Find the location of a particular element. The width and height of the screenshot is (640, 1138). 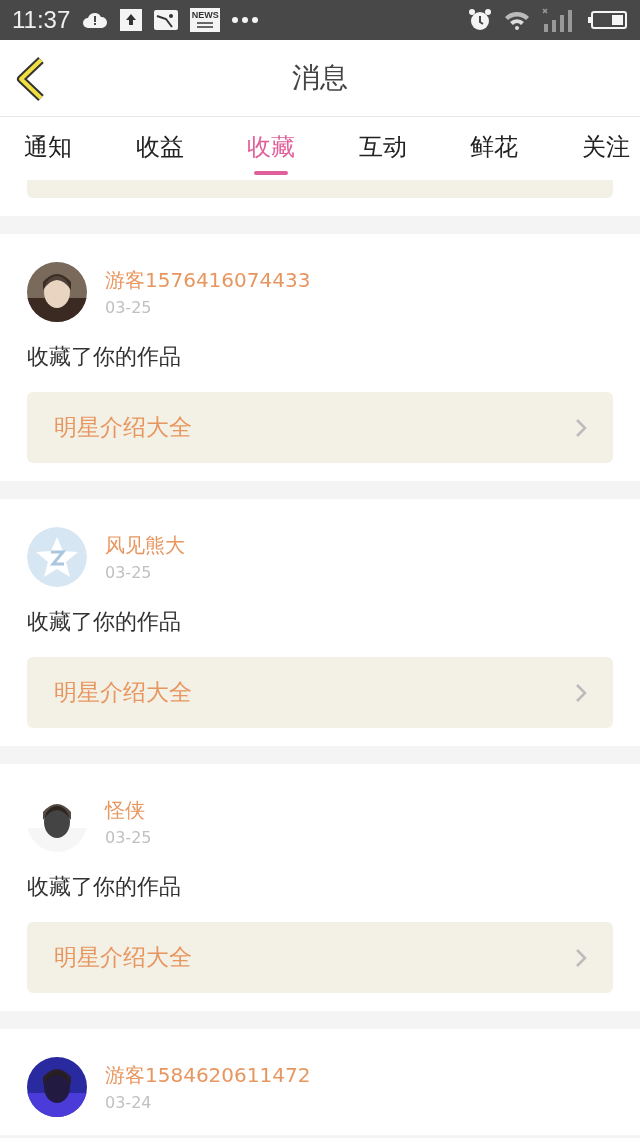

tab: 互动 is located at coordinates (382, 148).